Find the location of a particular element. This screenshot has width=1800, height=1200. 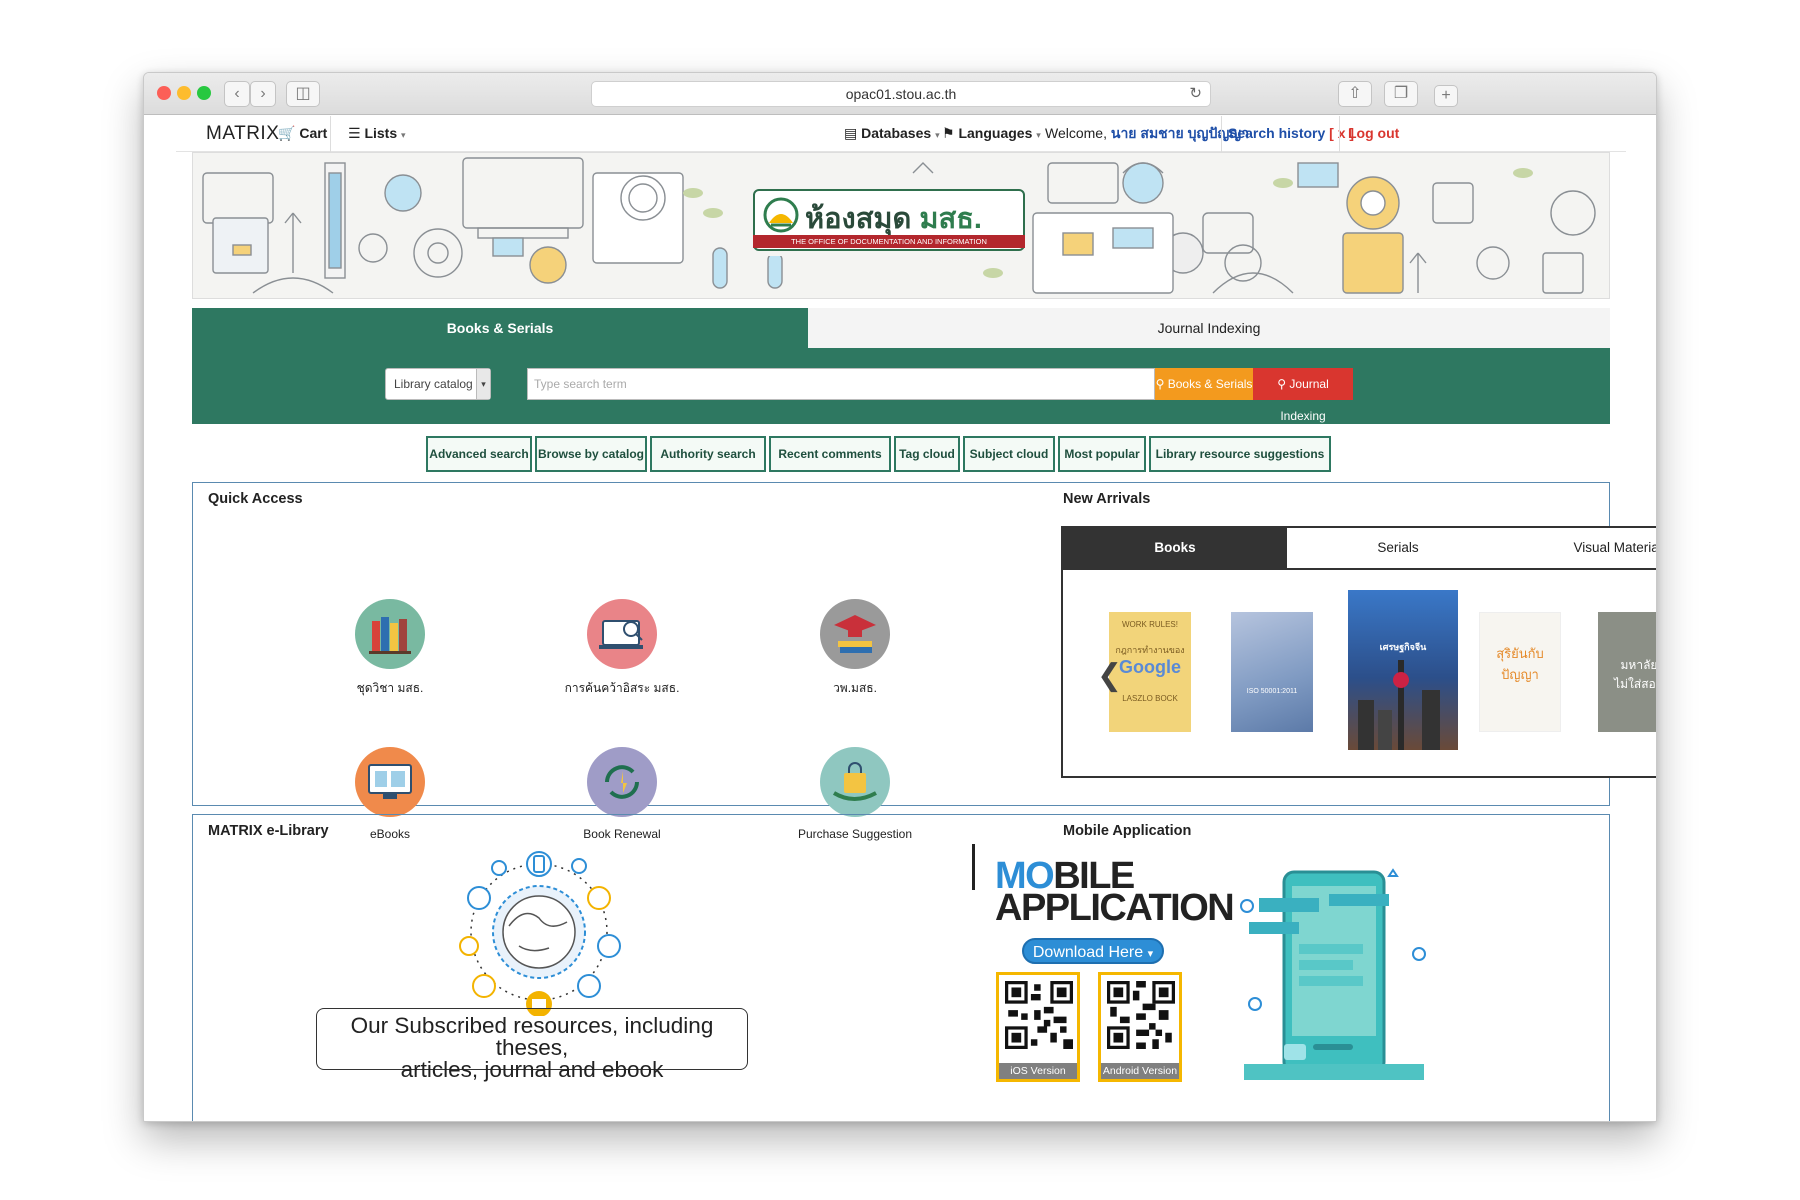

search-books-label: Books & Serials is located at coordinates (1210, 384).